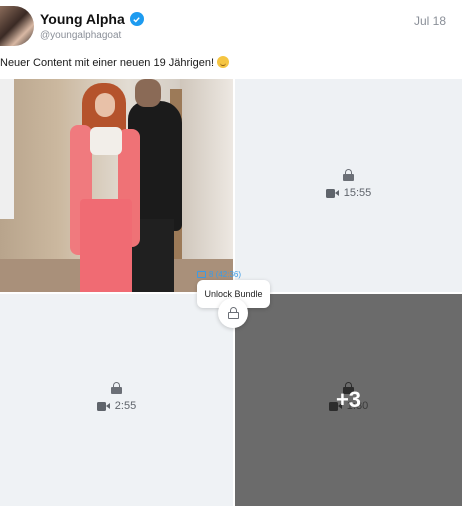 Image resolution: width=462 pixels, height=512 pixels. I want to click on post-header: Young Alpha @youngalphagoat Jul 18, so click(231, 26).